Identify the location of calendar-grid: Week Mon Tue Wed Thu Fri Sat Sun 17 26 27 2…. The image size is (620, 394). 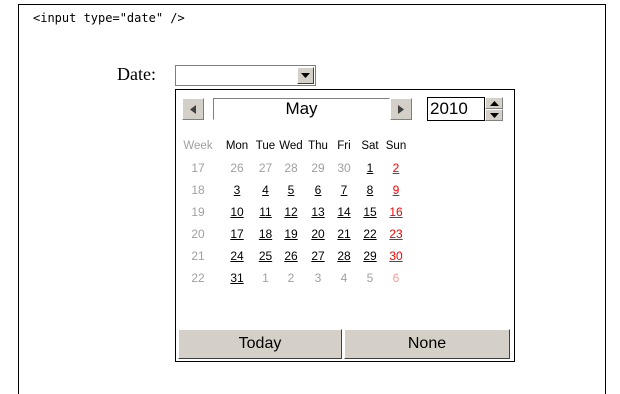
(292, 212).